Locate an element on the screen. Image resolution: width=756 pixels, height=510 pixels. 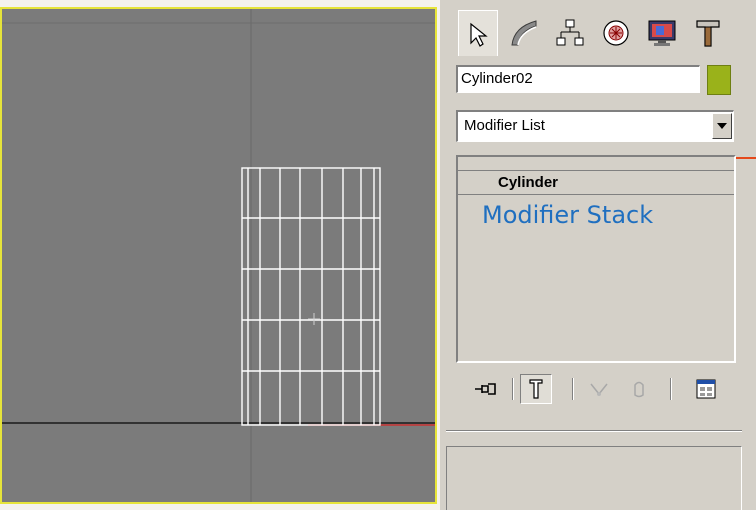
stack-header is located at coordinates (596, 164).